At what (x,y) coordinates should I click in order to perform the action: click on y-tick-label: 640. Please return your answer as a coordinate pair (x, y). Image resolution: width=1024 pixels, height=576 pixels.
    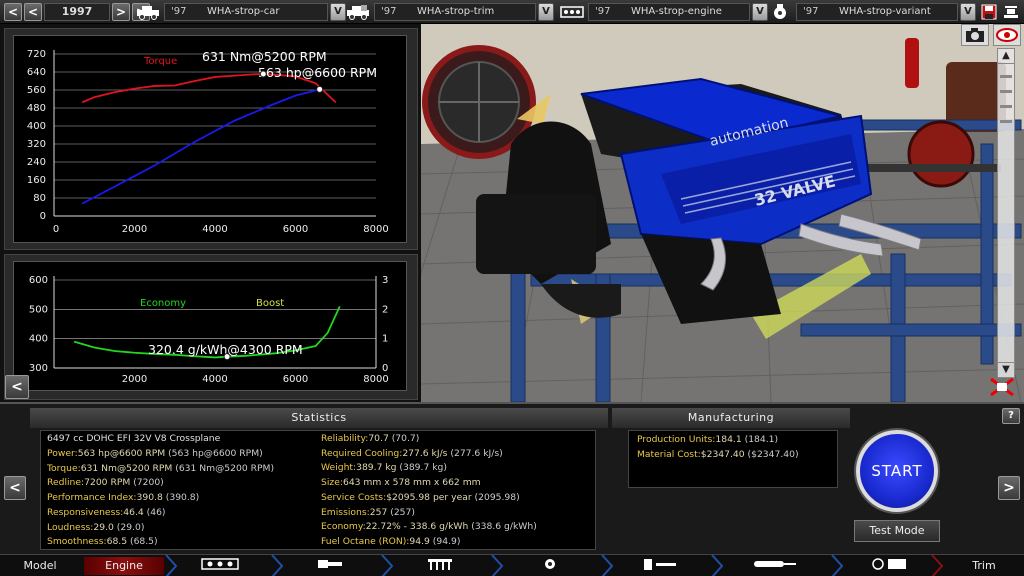
    Looking at the image, I should click on (36, 72).